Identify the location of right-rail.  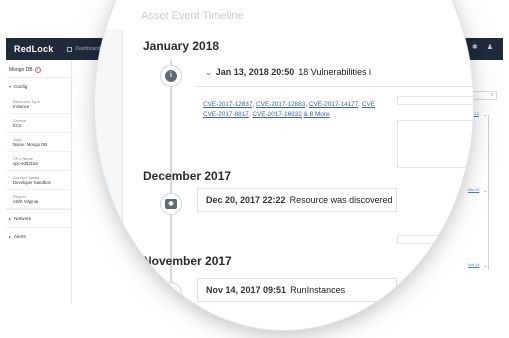
(488, 192).